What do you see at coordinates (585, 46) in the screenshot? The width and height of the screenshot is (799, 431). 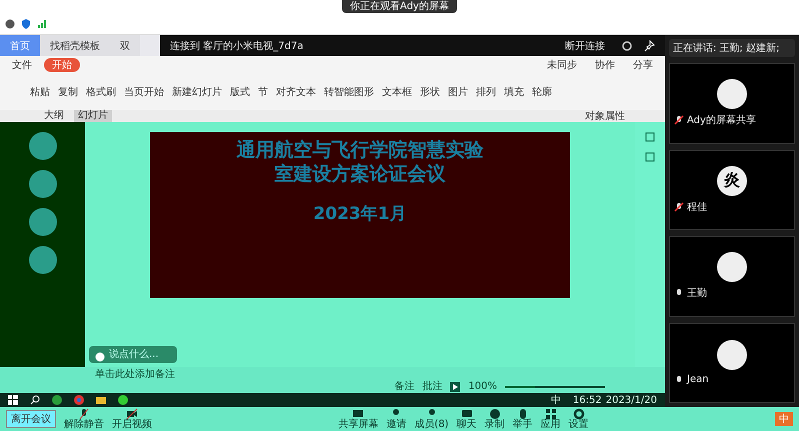 I see `disconnect-button: 断开连接` at bounding box center [585, 46].